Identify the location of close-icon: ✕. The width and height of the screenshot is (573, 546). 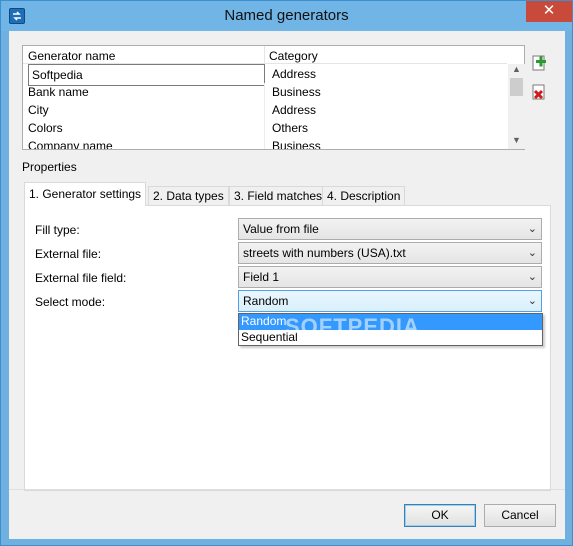
(549, 10).